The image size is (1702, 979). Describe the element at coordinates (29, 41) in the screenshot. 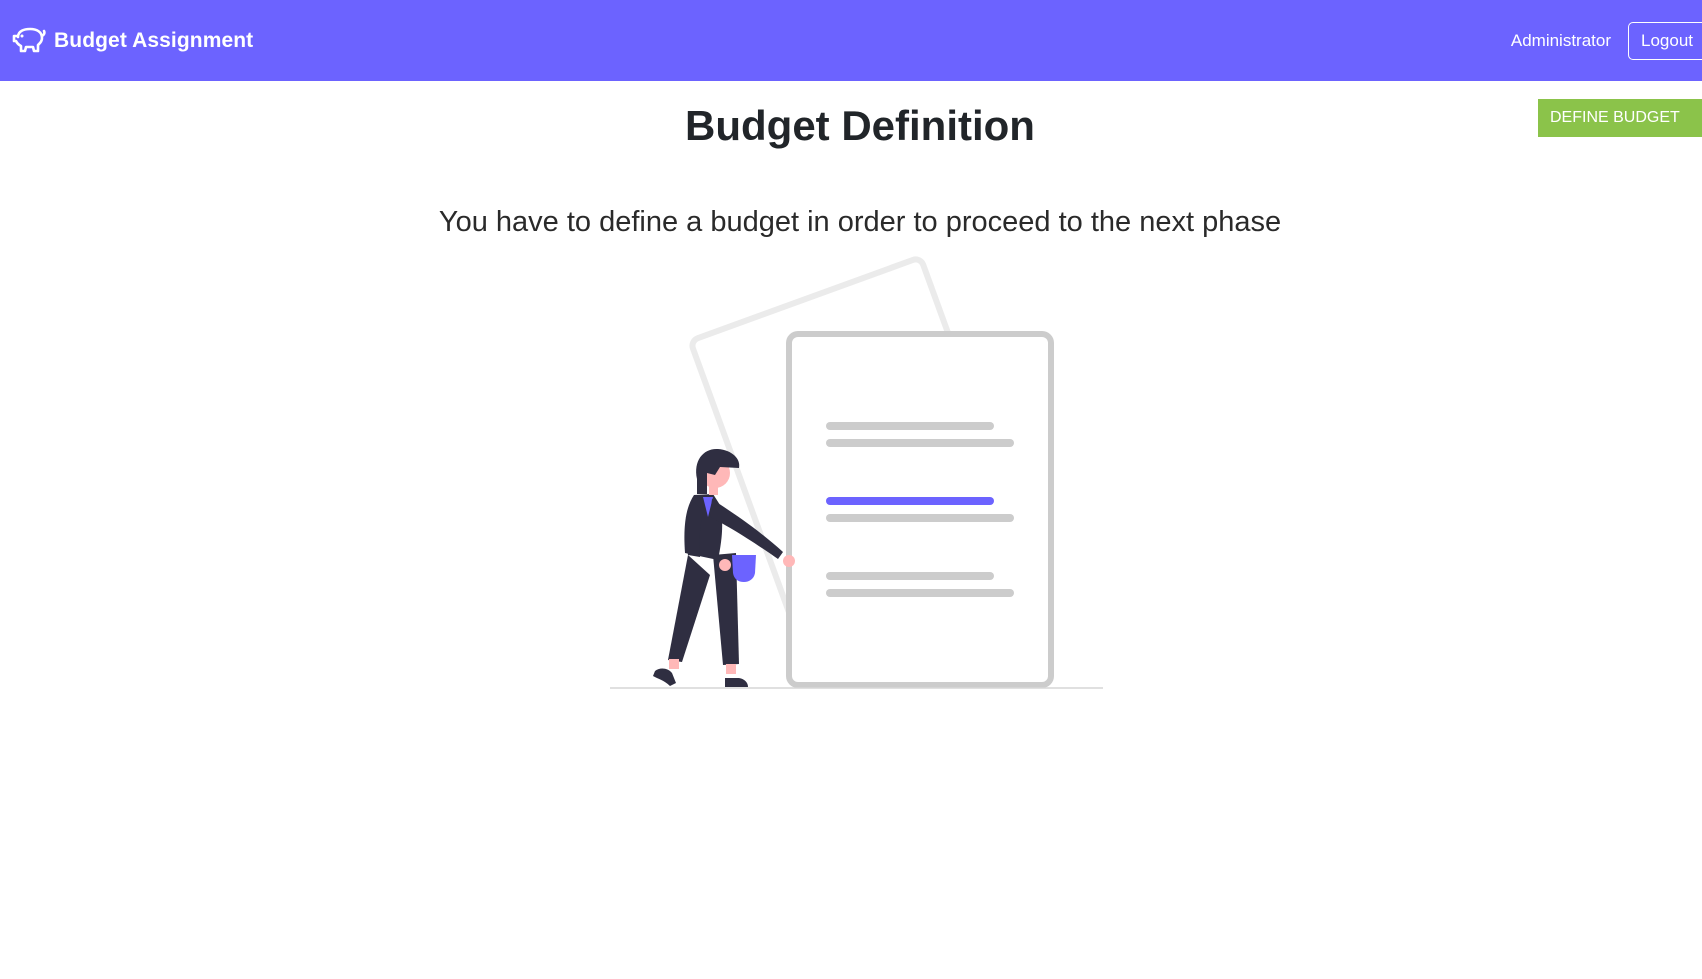

I see `piggy-bank-icon` at that location.